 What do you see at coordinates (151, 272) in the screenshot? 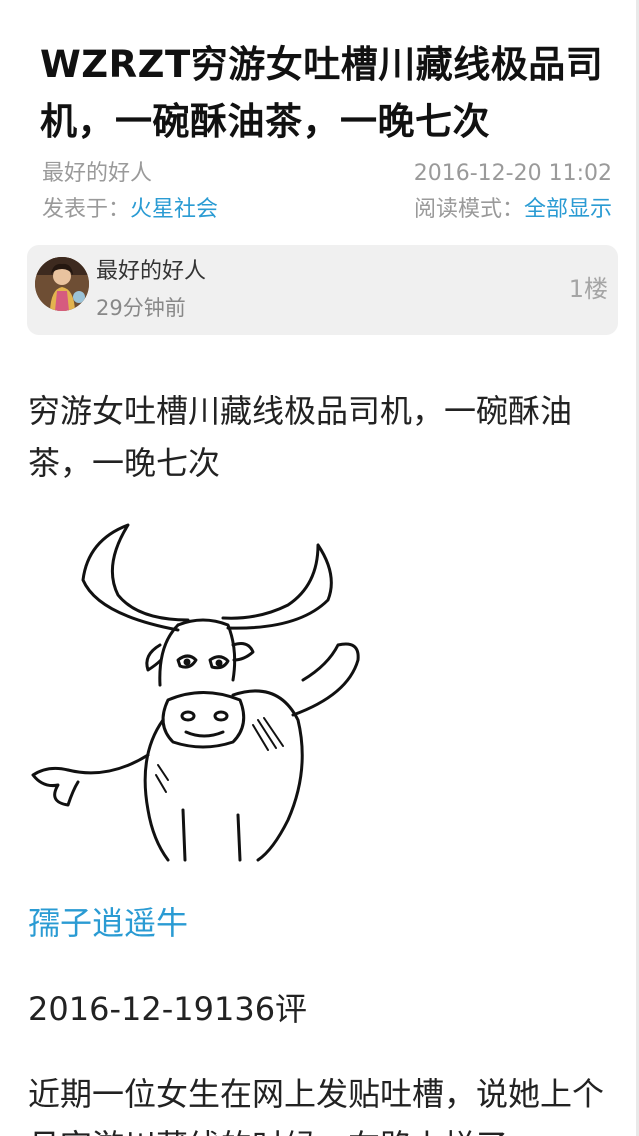
I see `post-author-name: 最好的好人` at bounding box center [151, 272].